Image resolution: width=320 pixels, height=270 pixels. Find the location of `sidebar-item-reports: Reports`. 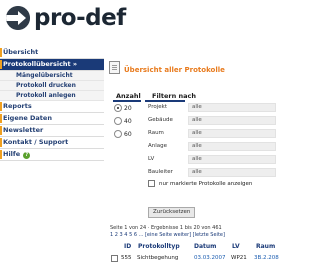

sidebar-item-reports: Reports is located at coordinates (52, 107).